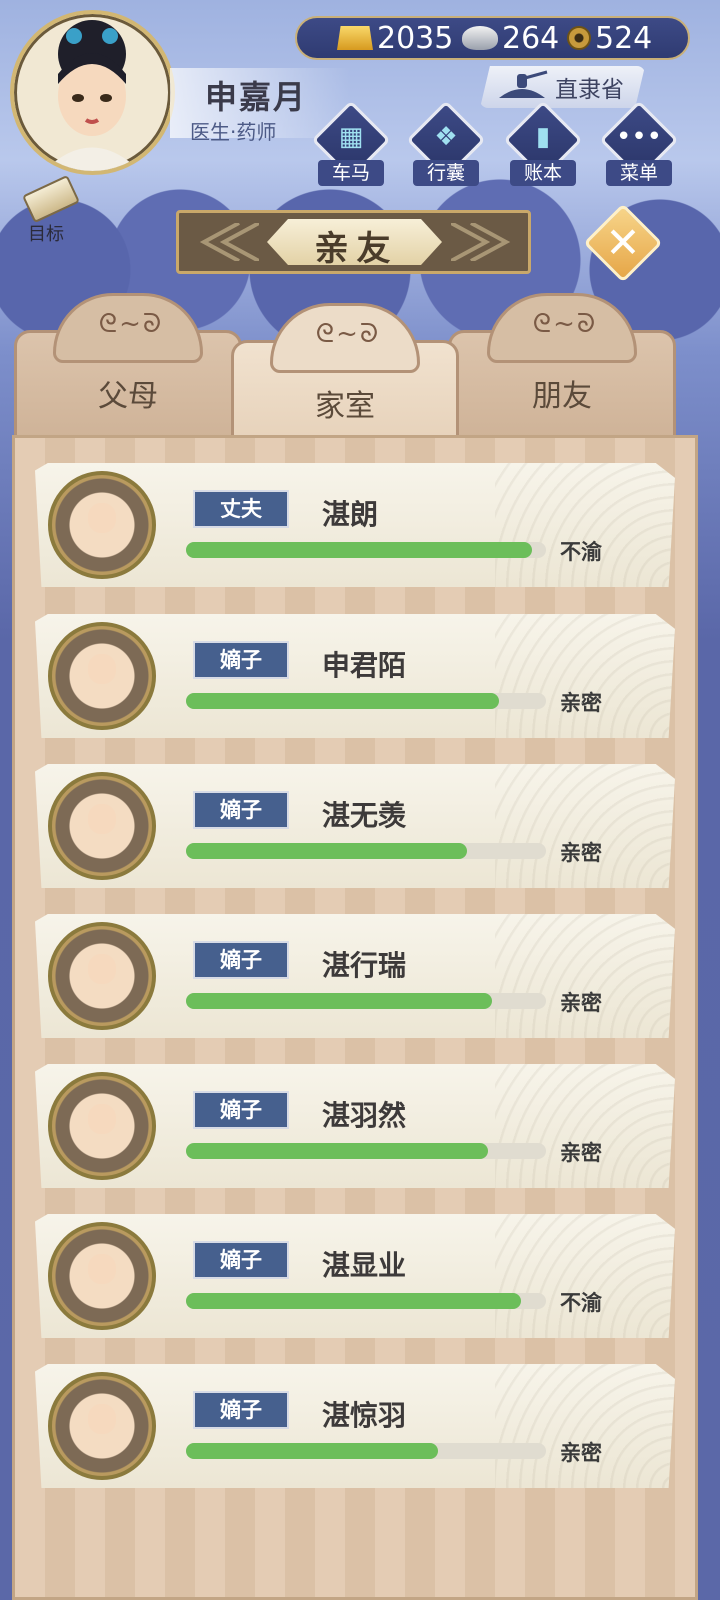 Image resolution: width=720 pixels, height=1600 pixels. Describe the element at coordinates (638, 137) in the screenshot. I see `more-icon: •••` at that location.